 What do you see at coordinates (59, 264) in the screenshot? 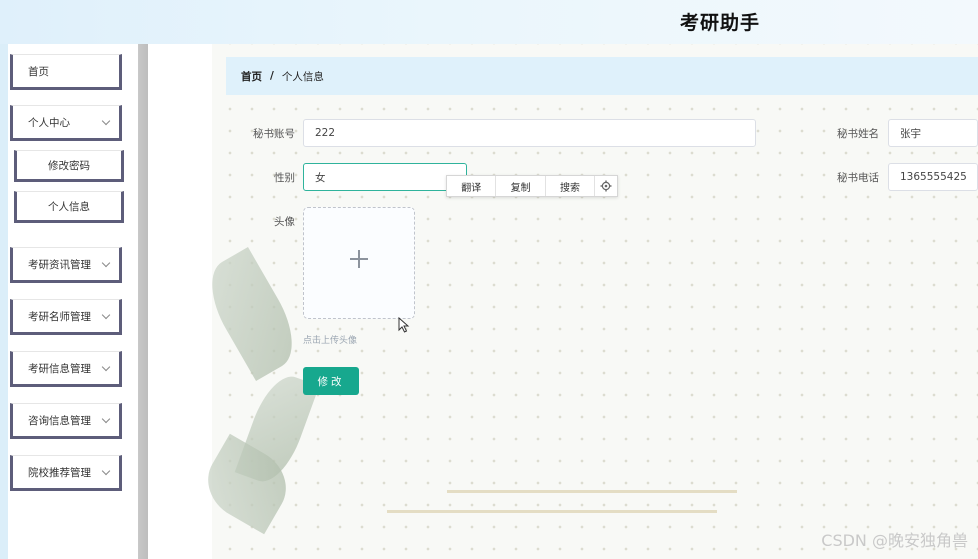
I see `sidebar-item-label: 考研资讯管理` at bounding box center [59, 264].